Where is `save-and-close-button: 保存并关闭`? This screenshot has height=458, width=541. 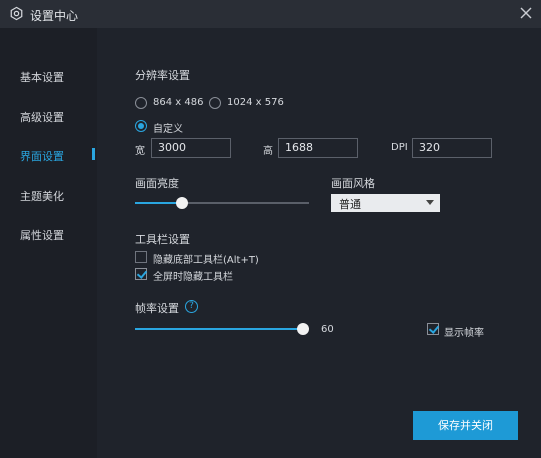
save-and-close-button: 保存并关闭 is located at coordinates (465, 425).